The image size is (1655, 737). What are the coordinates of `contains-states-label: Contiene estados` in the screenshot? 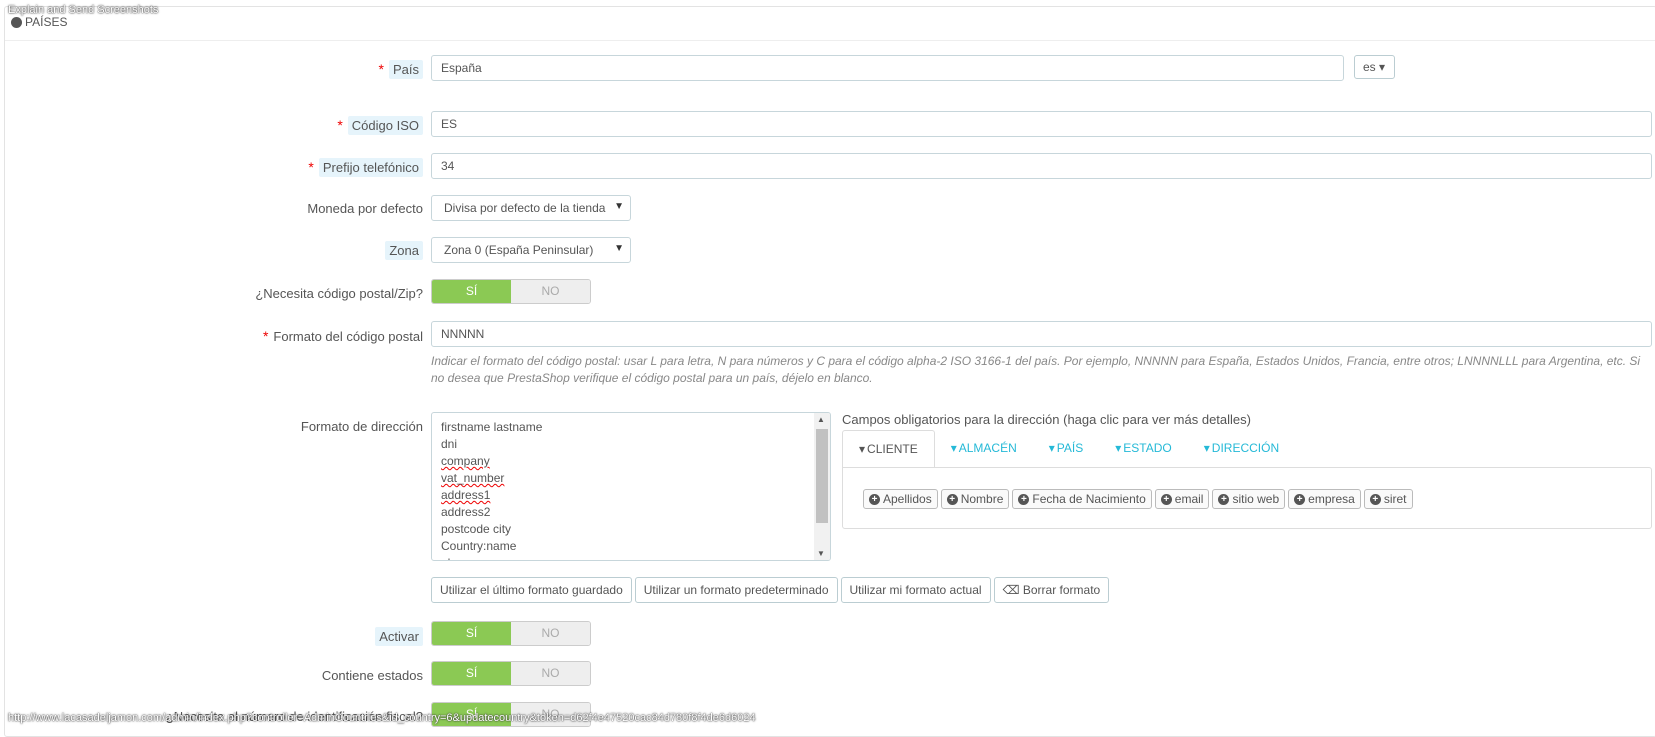 It's located at (372, 675).